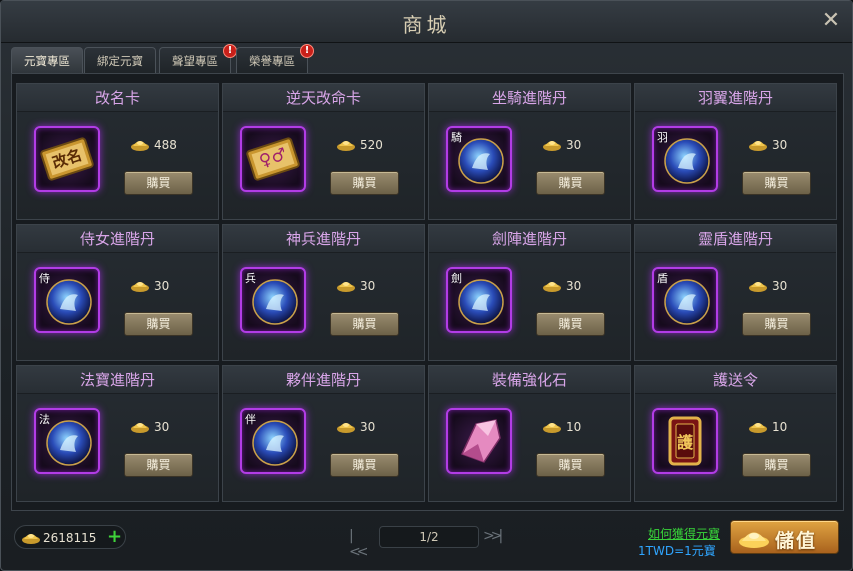 Image resolution: width=853 pixels, height=571 pixels. I want to click on exchange-rate: 1TWD=1元寶, so click(677, 551).